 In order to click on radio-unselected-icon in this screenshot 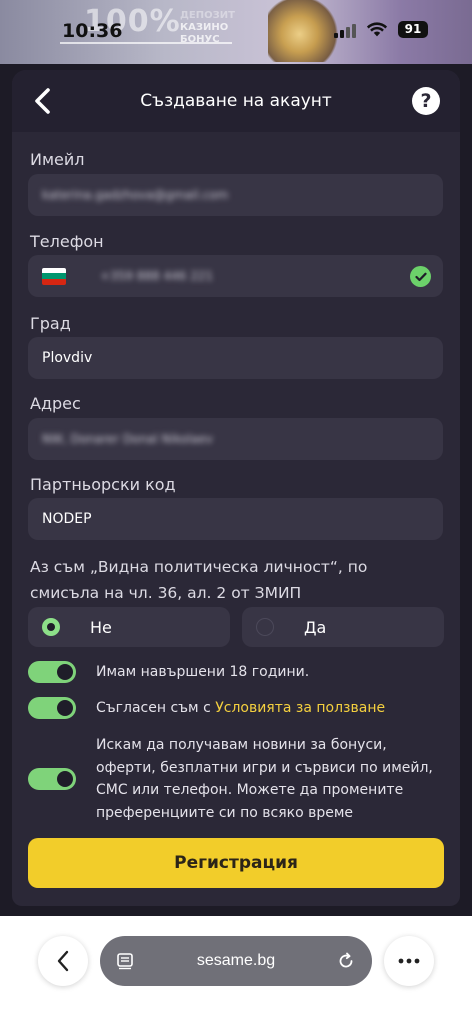, I will do `click(265, 627)`.